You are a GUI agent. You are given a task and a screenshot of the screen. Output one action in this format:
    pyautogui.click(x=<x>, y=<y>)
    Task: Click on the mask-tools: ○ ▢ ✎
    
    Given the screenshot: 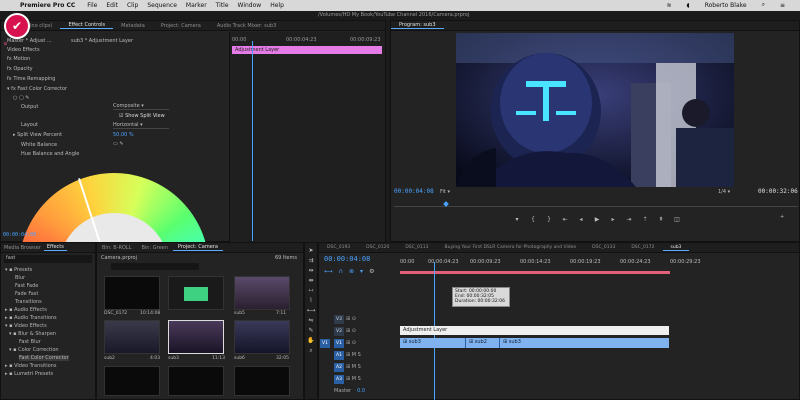 What is the action you would take?
    pyautogui.click(x=21, y=98)
    